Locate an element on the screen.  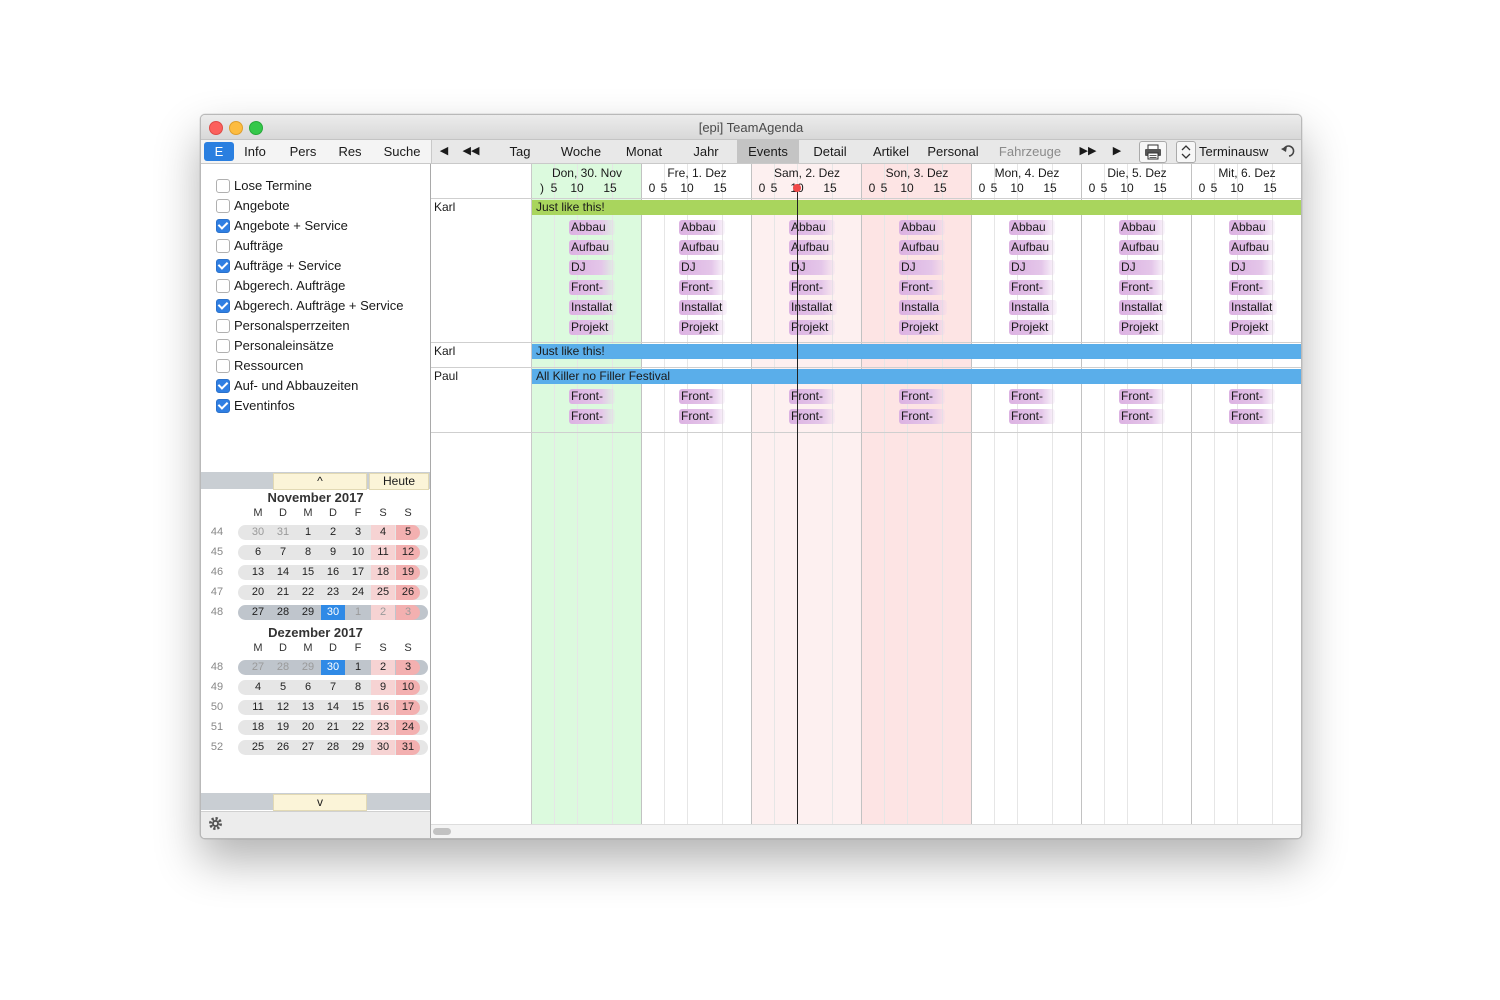
calendar-day: 12 is located at coordinates (283, 707).